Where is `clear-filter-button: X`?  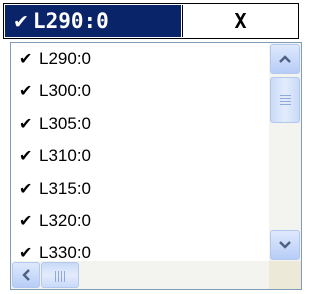
clear-filter-button: X is located at coordinates (240, 21).